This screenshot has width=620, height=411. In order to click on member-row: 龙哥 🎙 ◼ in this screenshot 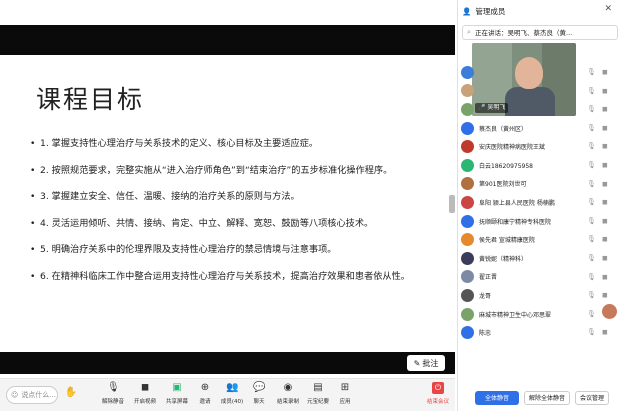, I will do `click(538, 295)`.